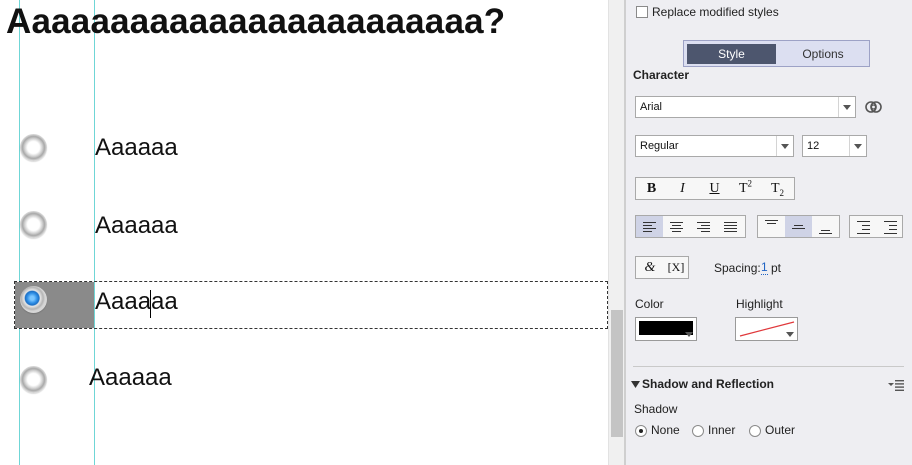 The width and height of the screenshot is (912, 465). What do you see at coordinates (745, 107) in the screenshot?
I see `font-family-select: Arial` at bounding box center [745, 107].